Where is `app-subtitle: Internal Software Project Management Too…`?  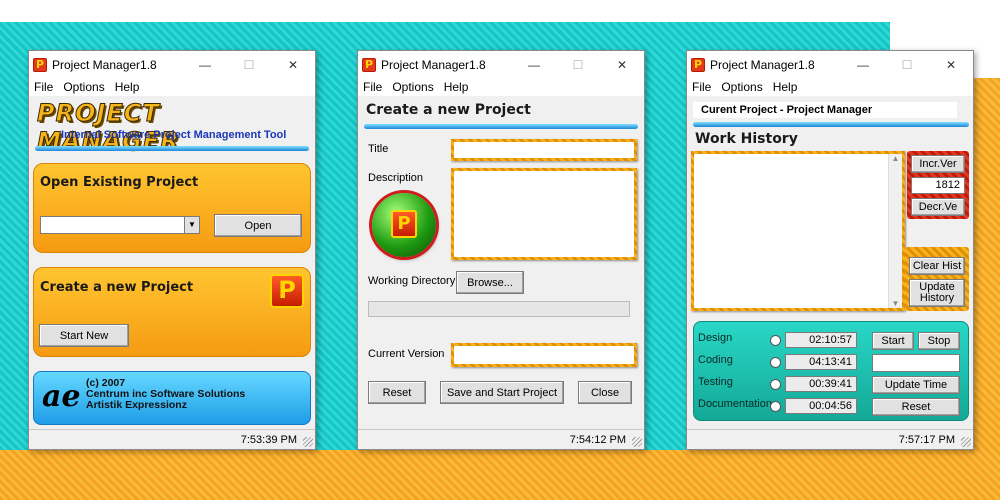 app-subtitle: Internal Software Project Management Too… is located at coordinates (174, 135).